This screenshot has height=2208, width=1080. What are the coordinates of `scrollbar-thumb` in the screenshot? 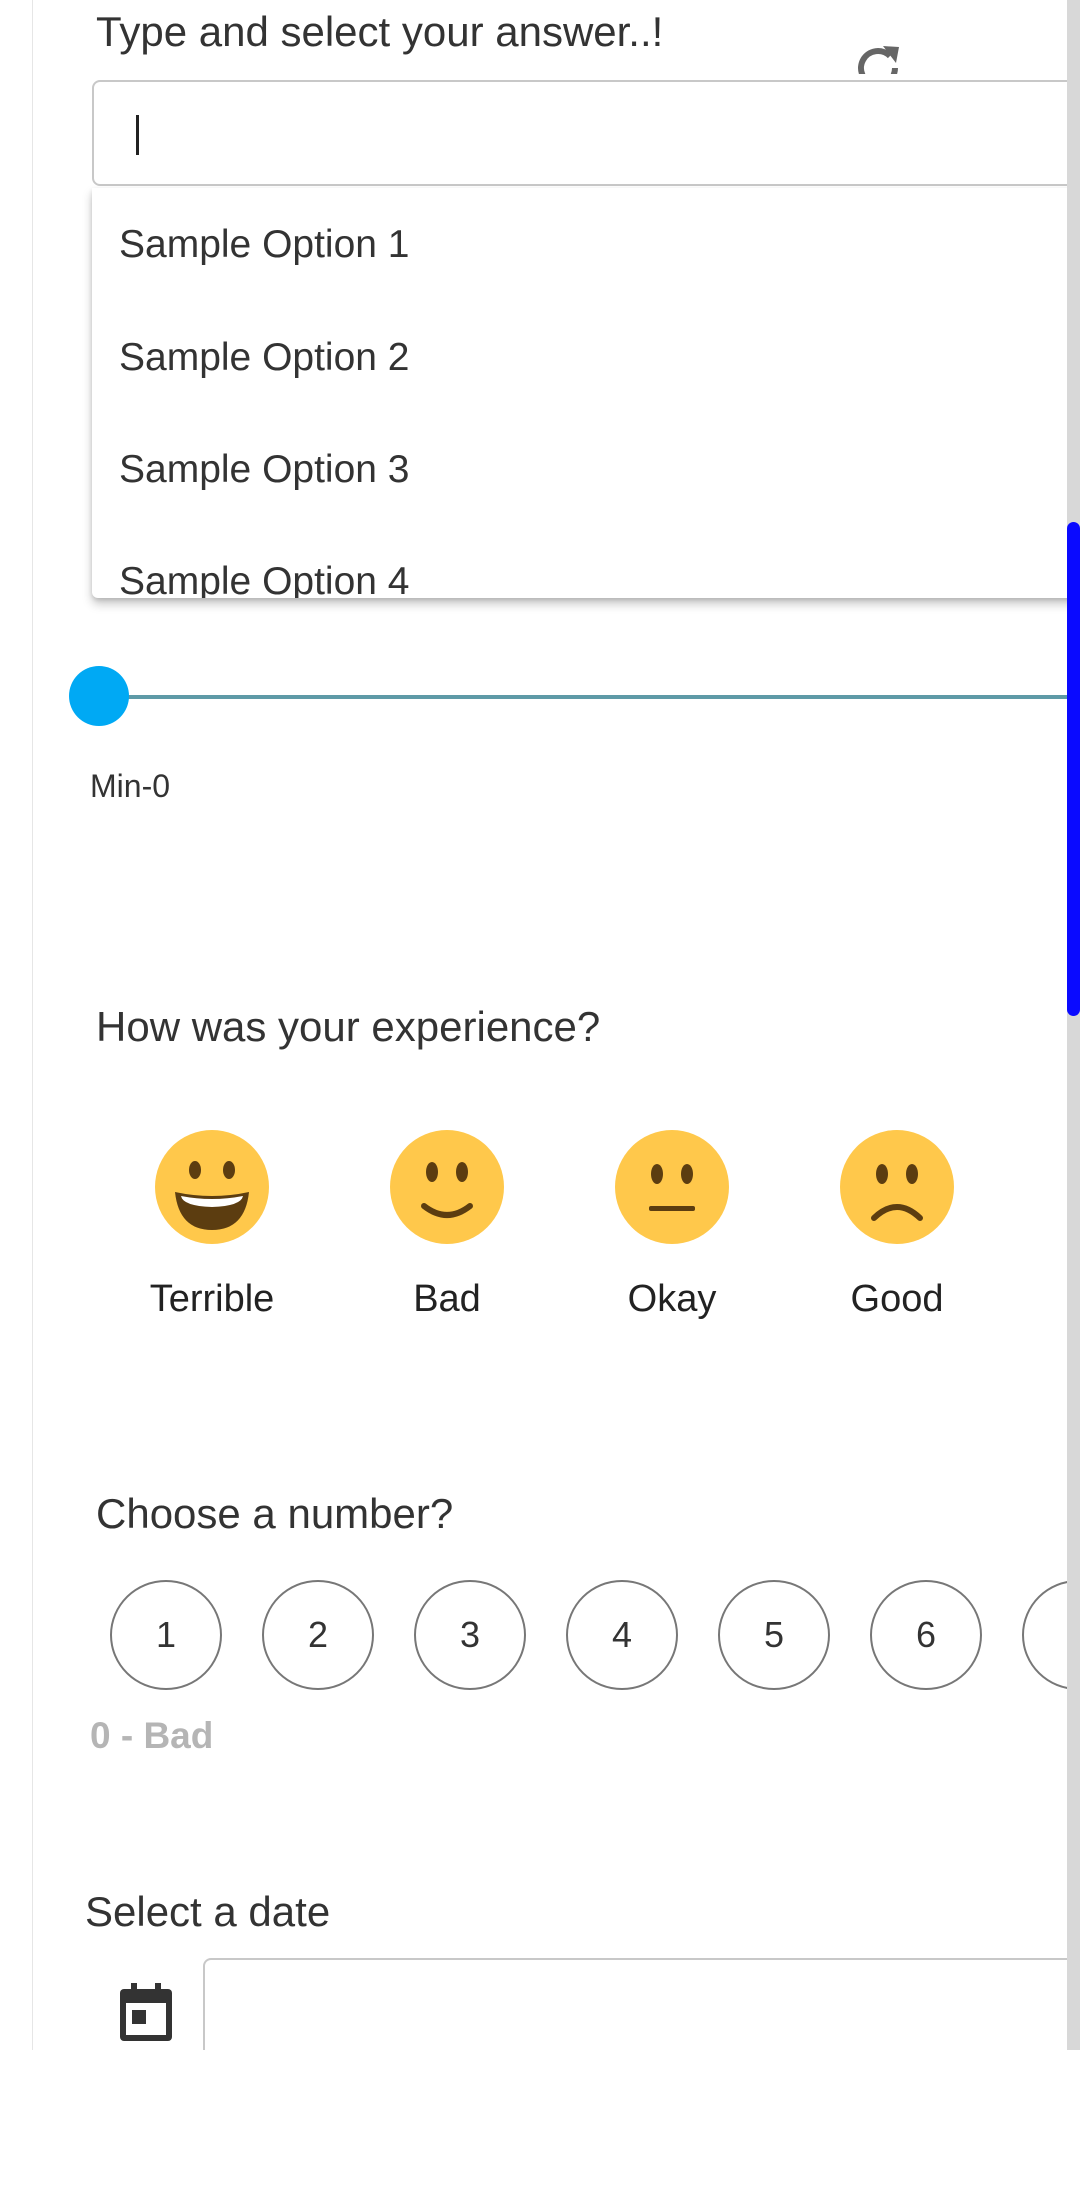 It's located at (1073, 769).